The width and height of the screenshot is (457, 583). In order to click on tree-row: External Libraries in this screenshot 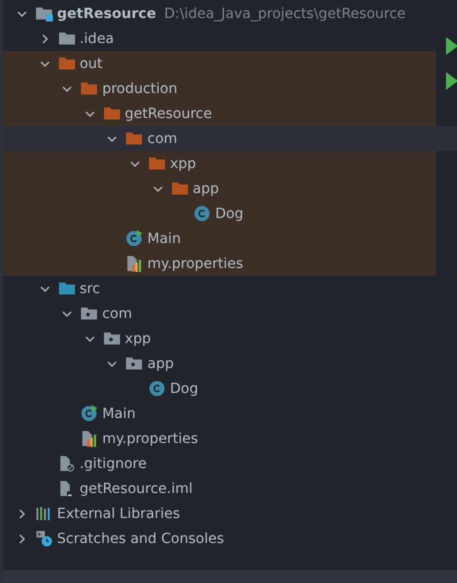, I will do `click(219, 513)`.